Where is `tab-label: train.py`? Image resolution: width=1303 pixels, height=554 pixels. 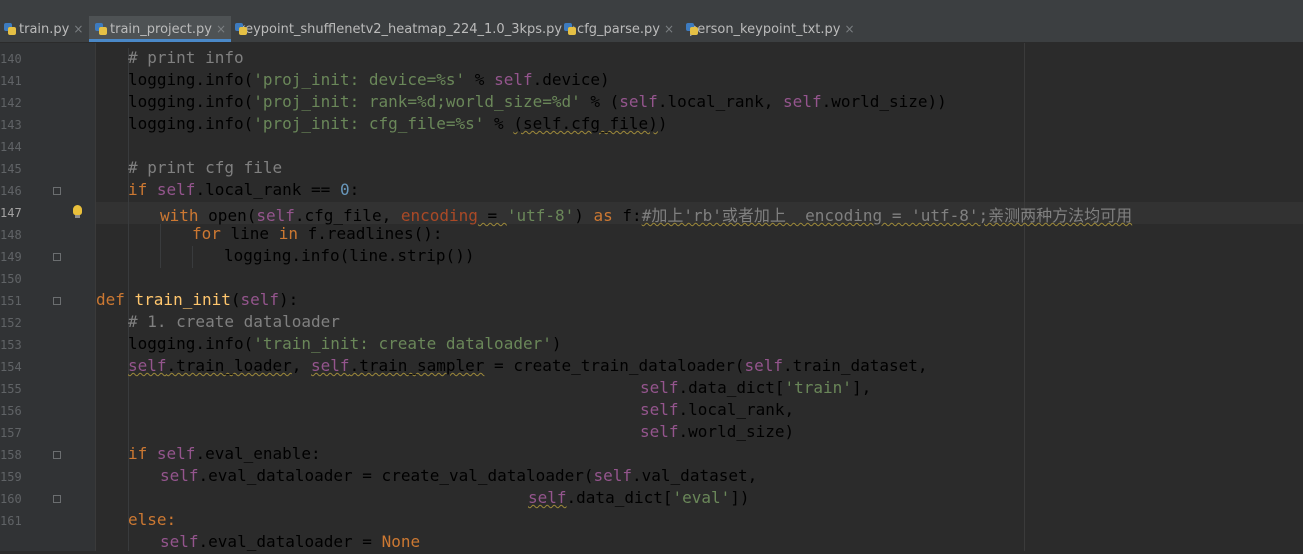 tab-label: train.py is located at coordinates (44, 29).